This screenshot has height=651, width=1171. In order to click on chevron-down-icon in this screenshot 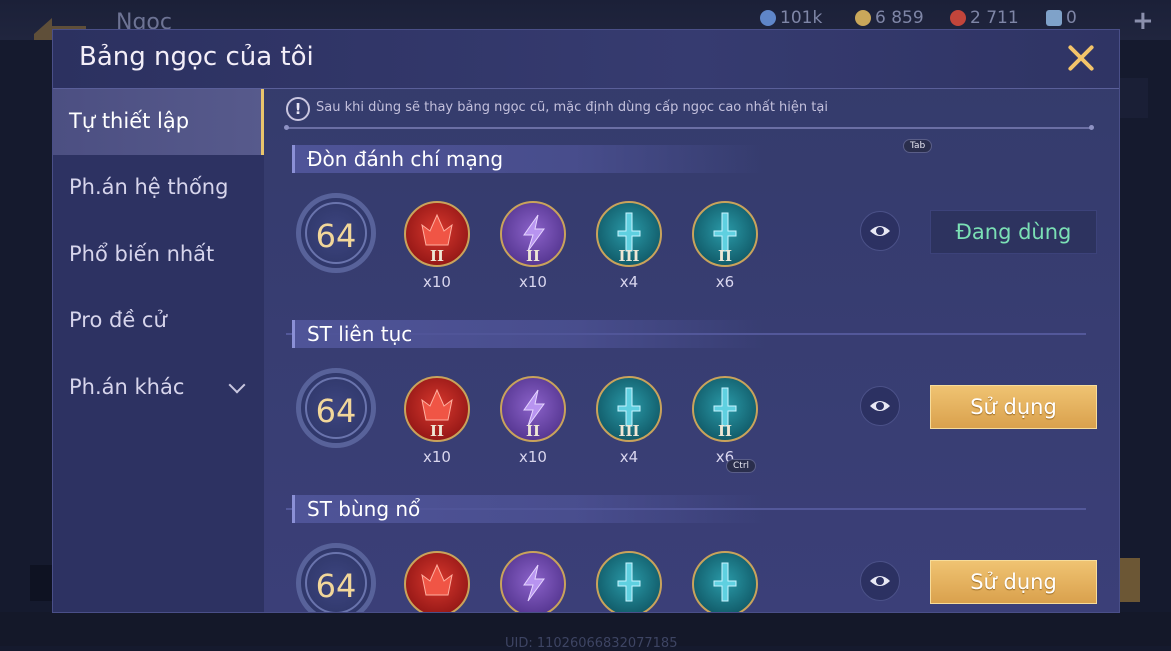, I will do `click(237, 385)`.